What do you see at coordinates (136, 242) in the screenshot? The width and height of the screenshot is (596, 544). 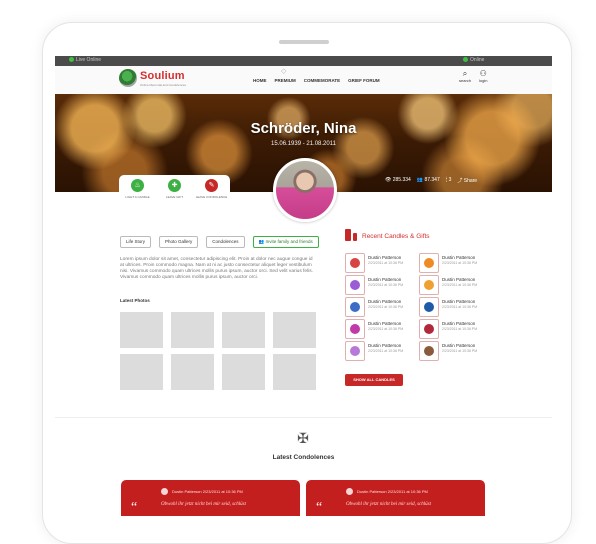 I see `tab-life-story: Life Story` at bounding box center [136, 242].